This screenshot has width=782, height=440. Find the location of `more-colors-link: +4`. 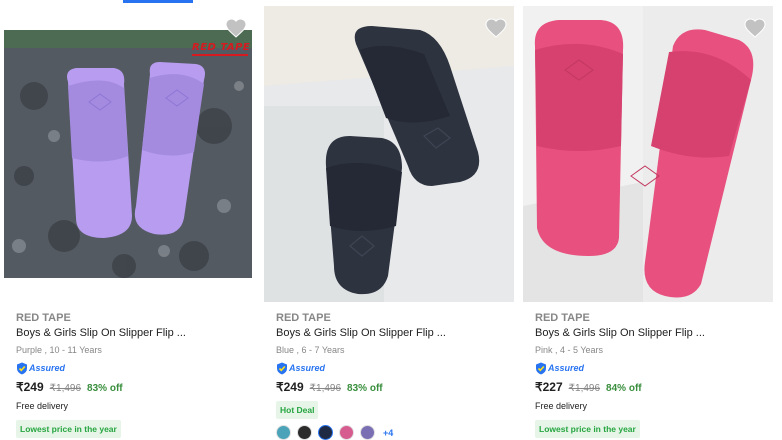

more-colors-link: +4 is located at coordinates (388, 433).